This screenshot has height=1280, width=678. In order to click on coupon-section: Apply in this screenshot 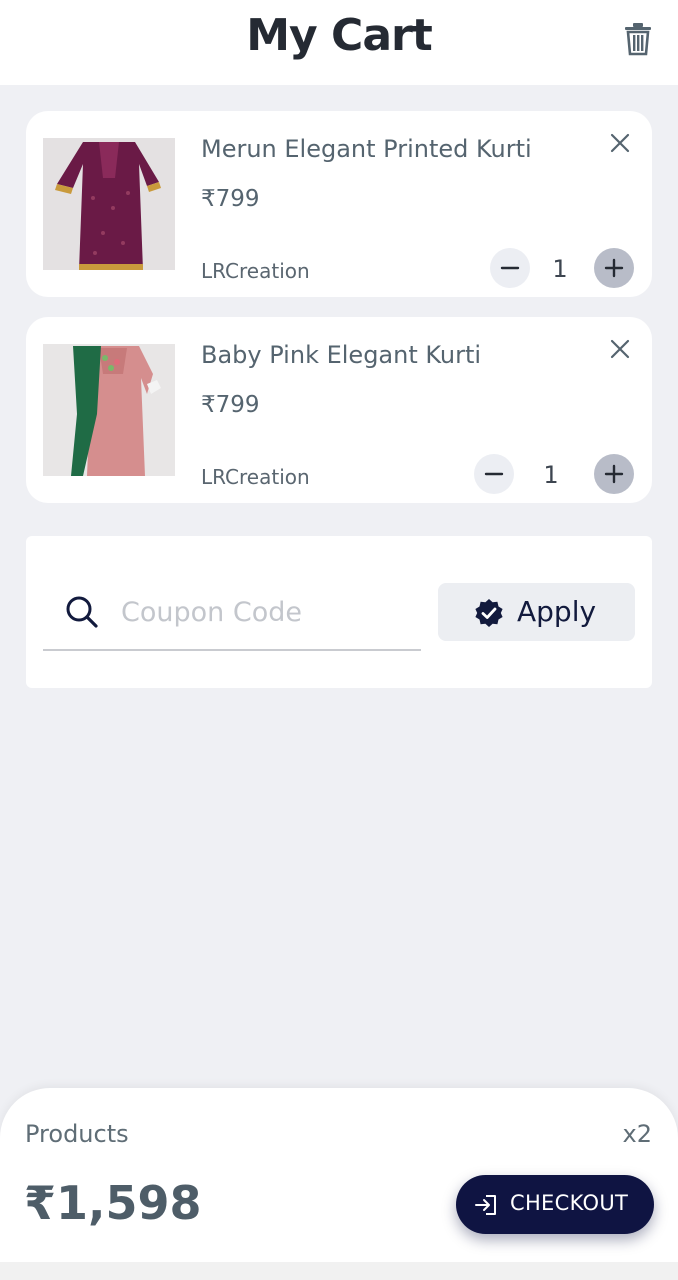, I will do `click(339, 612)`.